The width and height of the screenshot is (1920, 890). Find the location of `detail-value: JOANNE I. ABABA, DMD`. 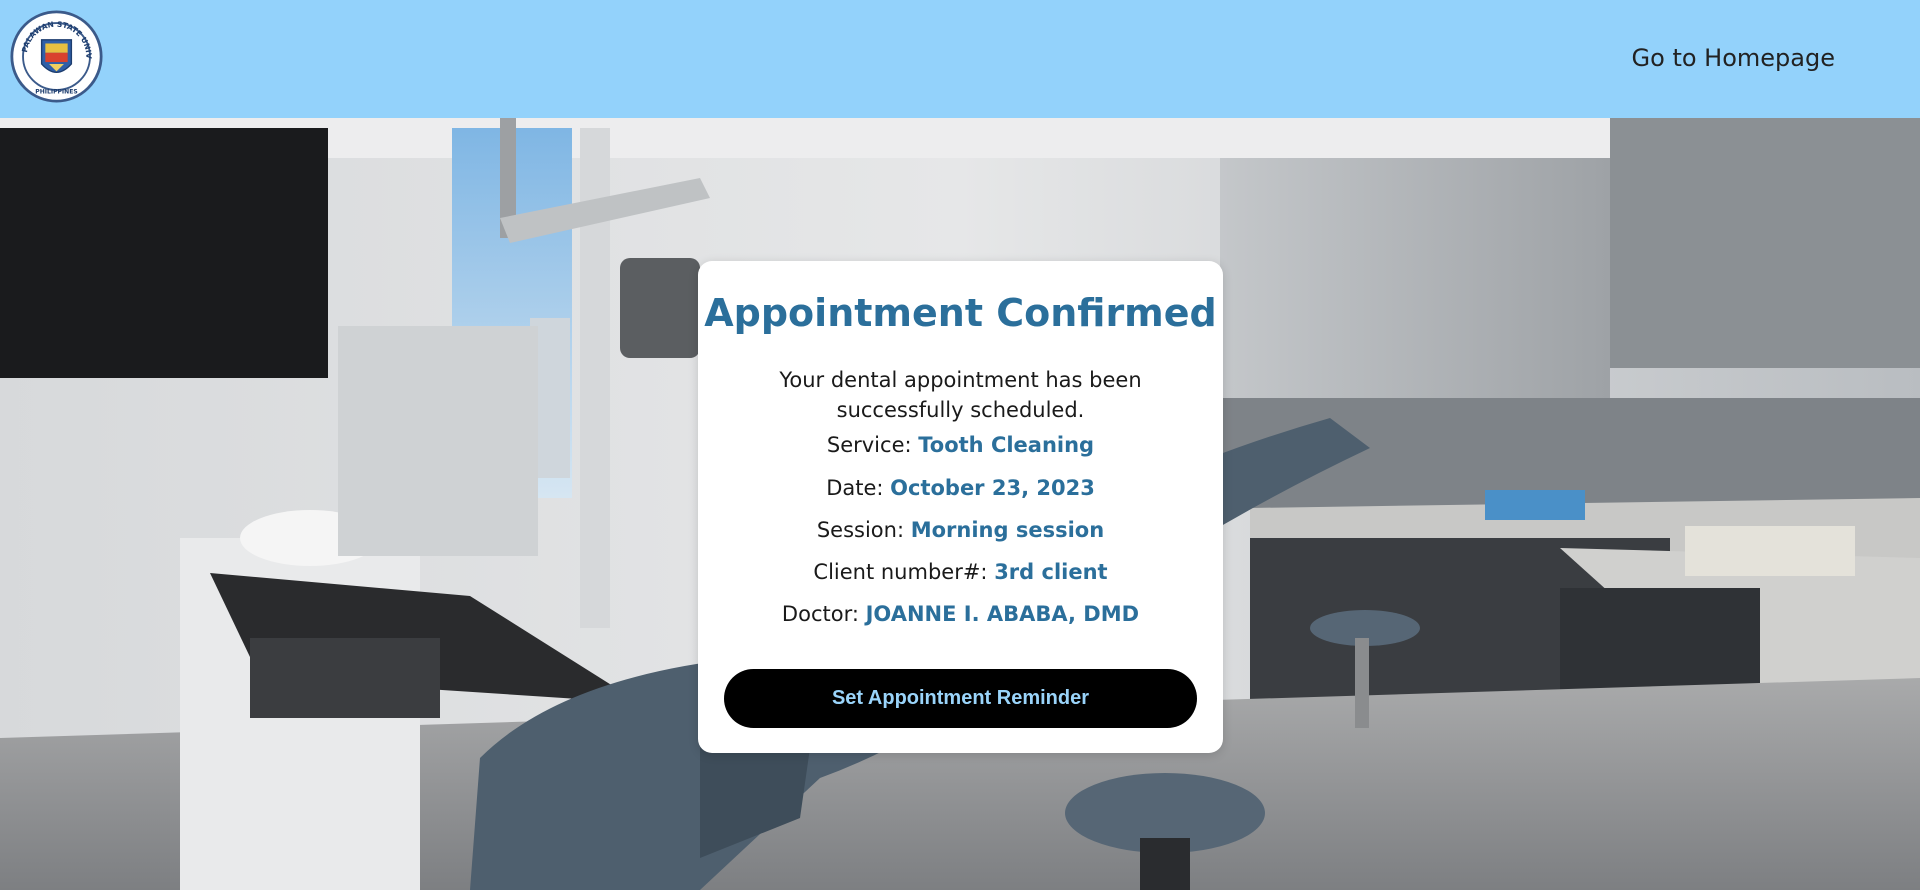

detail-value: JOANNE I. ABABA, DMD is located at coordinates (1002, 614).